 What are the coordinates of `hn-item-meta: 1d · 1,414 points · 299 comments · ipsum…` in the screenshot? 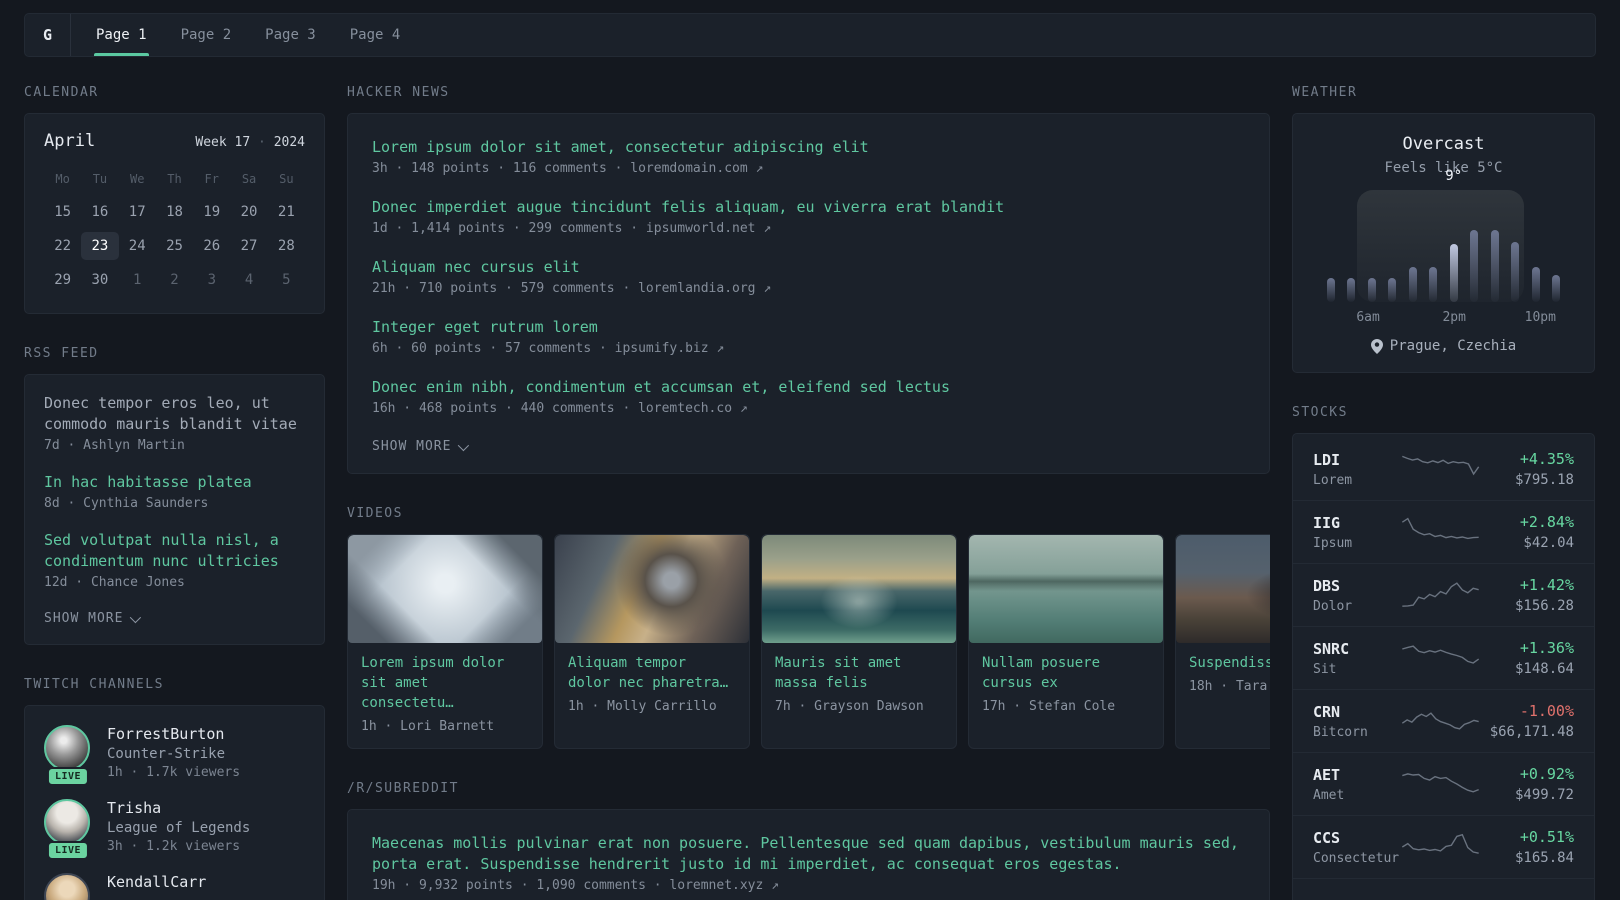 It's located at (808, 228).